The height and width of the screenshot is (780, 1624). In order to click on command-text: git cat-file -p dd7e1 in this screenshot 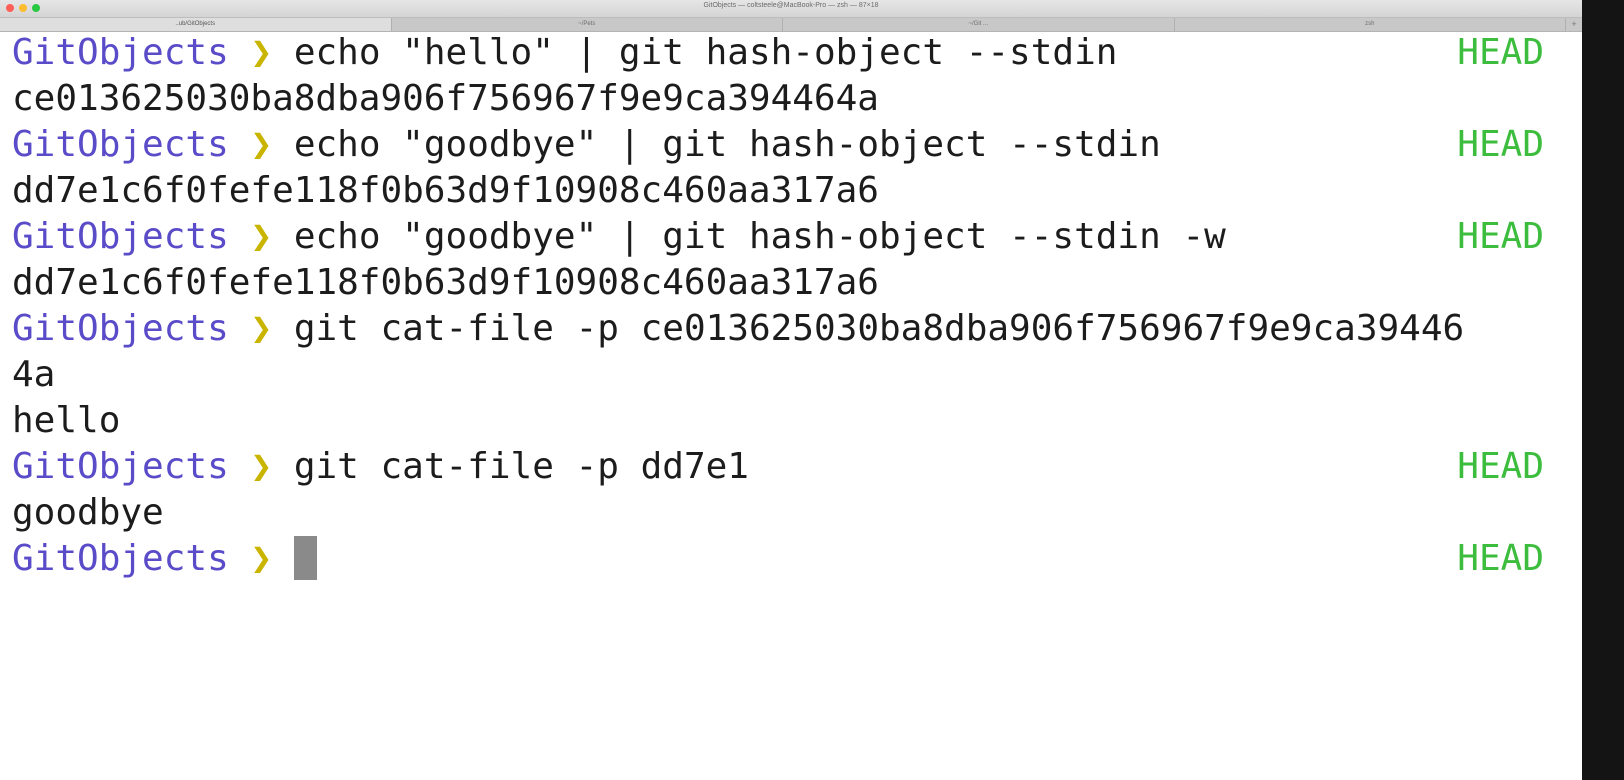, I will do `click(521, 466)`.